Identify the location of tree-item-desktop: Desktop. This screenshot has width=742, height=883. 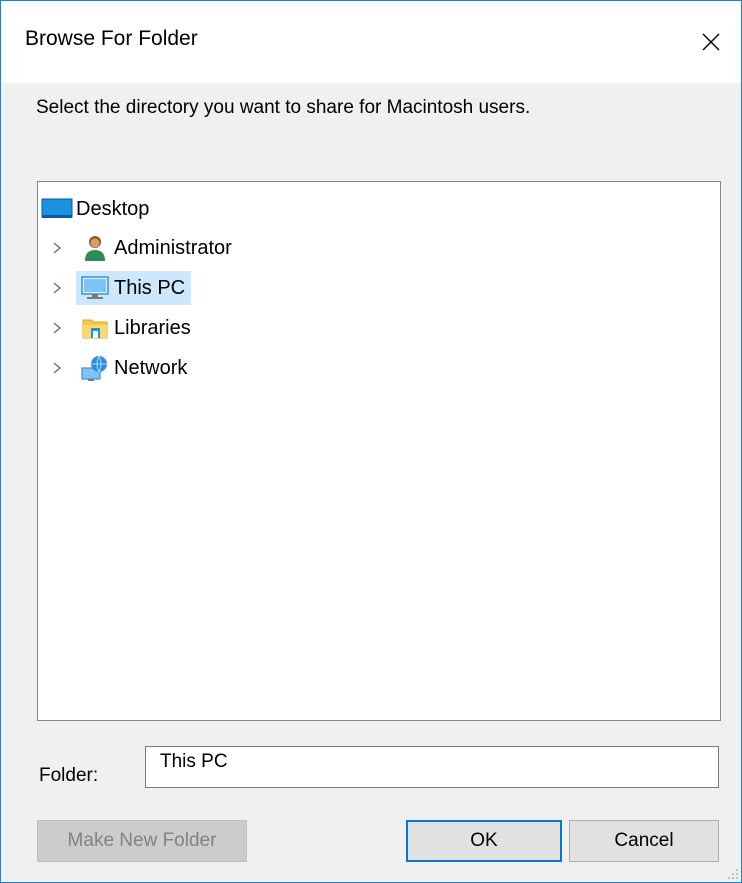
(96, 209).